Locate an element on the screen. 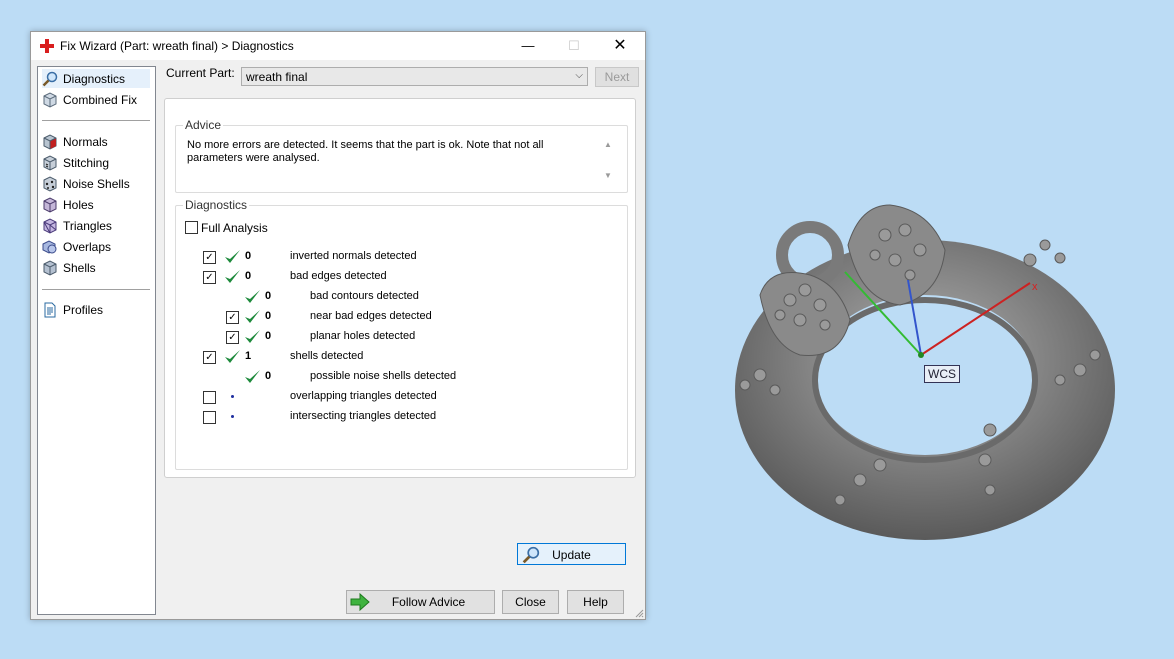 Image resolution: width=1174 pixels, height=659 pixels. red-cross-icon is located at coordinates (47, 46).